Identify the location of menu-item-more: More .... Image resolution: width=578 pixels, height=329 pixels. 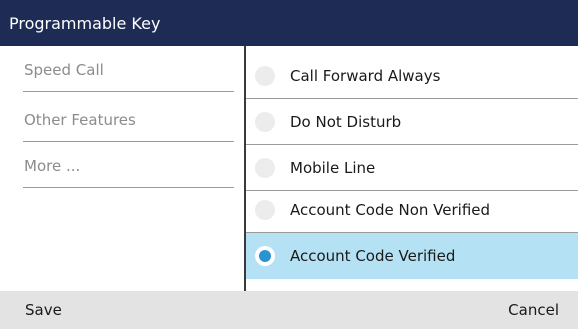
(128, 166).